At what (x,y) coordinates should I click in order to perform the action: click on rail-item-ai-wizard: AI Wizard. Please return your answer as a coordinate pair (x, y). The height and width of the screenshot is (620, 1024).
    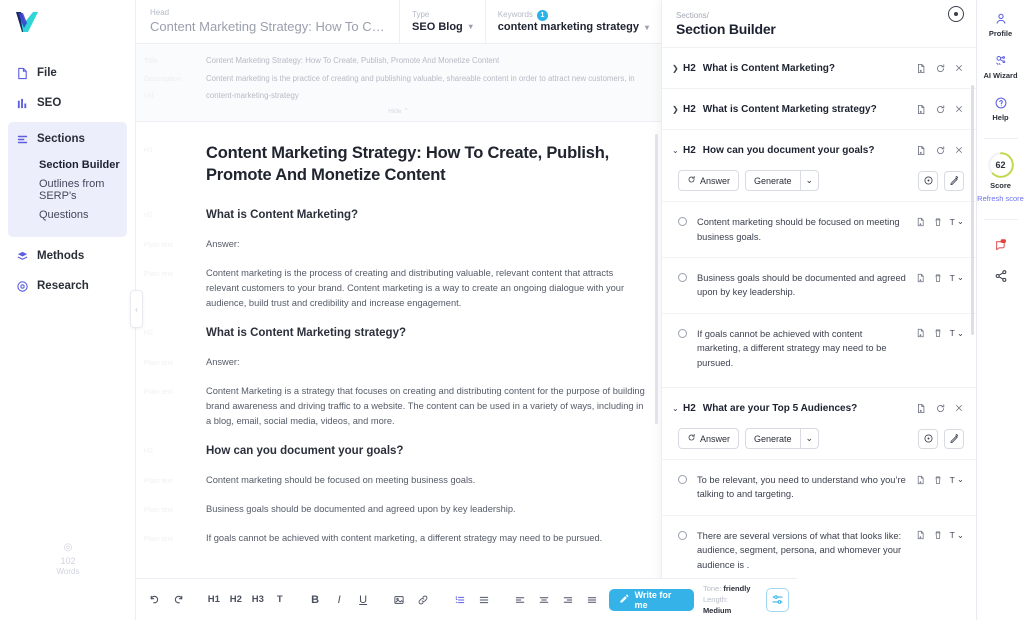
    Looking at the image, I should click on (1000, 66).